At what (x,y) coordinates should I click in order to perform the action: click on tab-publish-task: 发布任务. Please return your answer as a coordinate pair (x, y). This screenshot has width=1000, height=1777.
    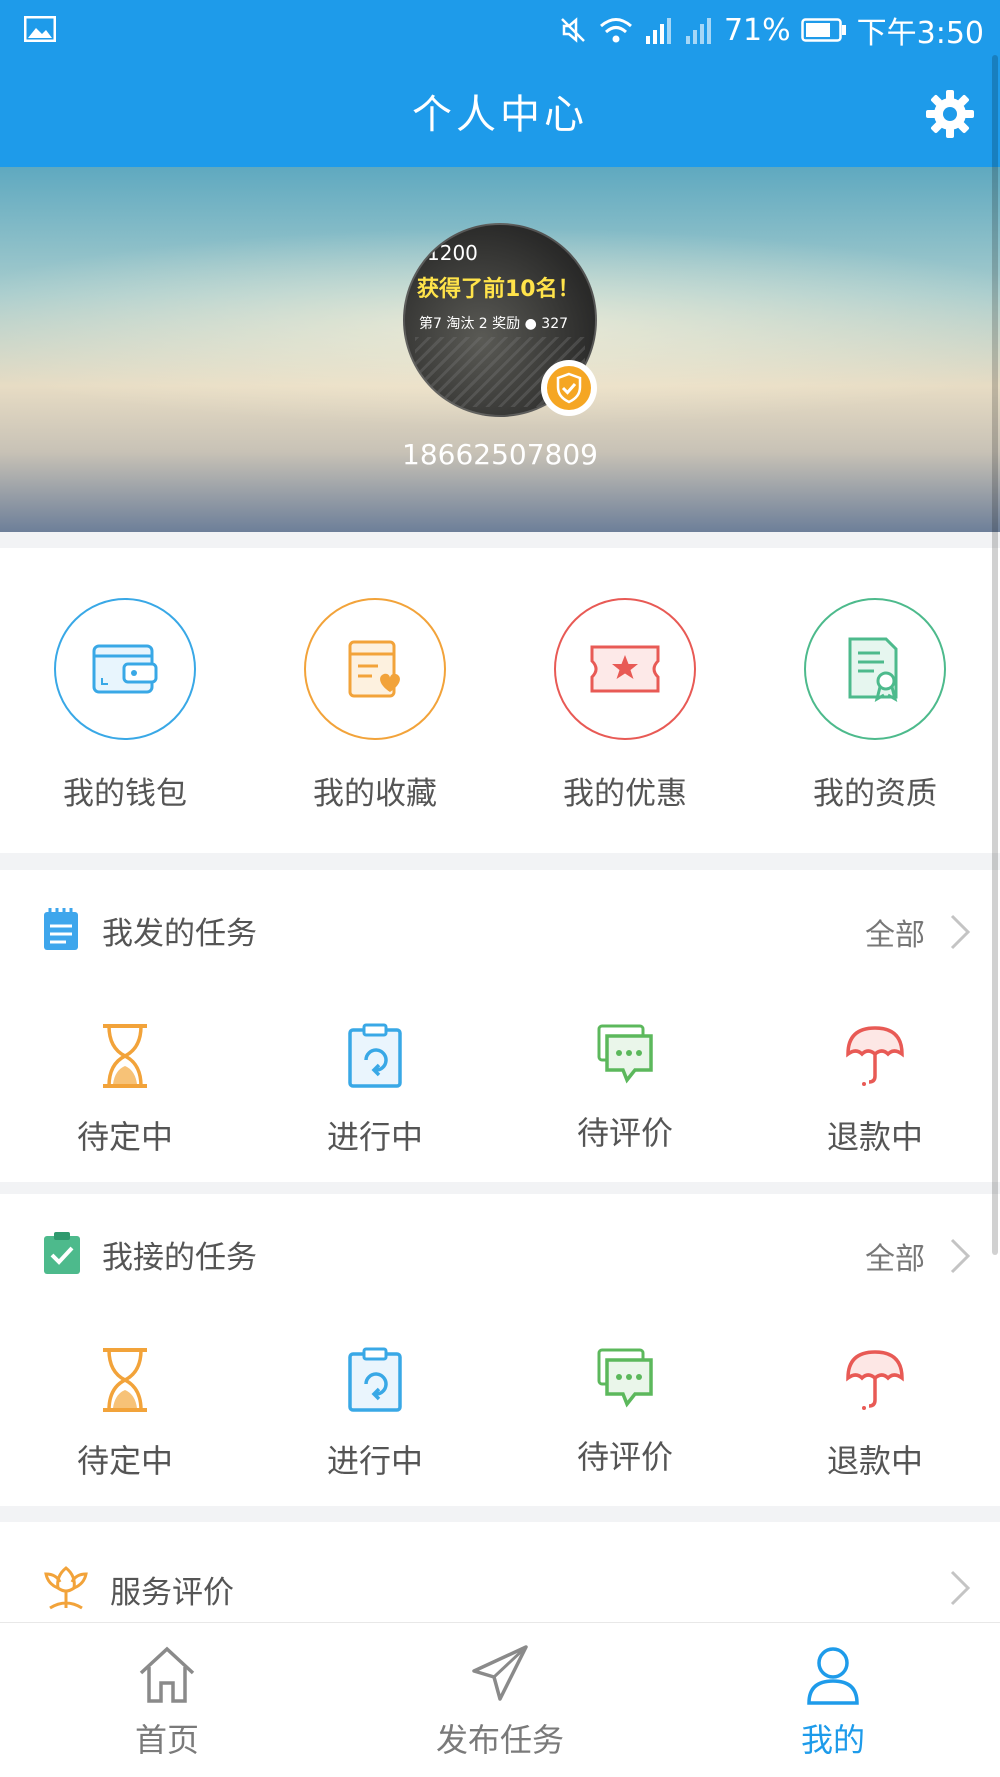
    Looking at the image, I should click on (500, 1702).